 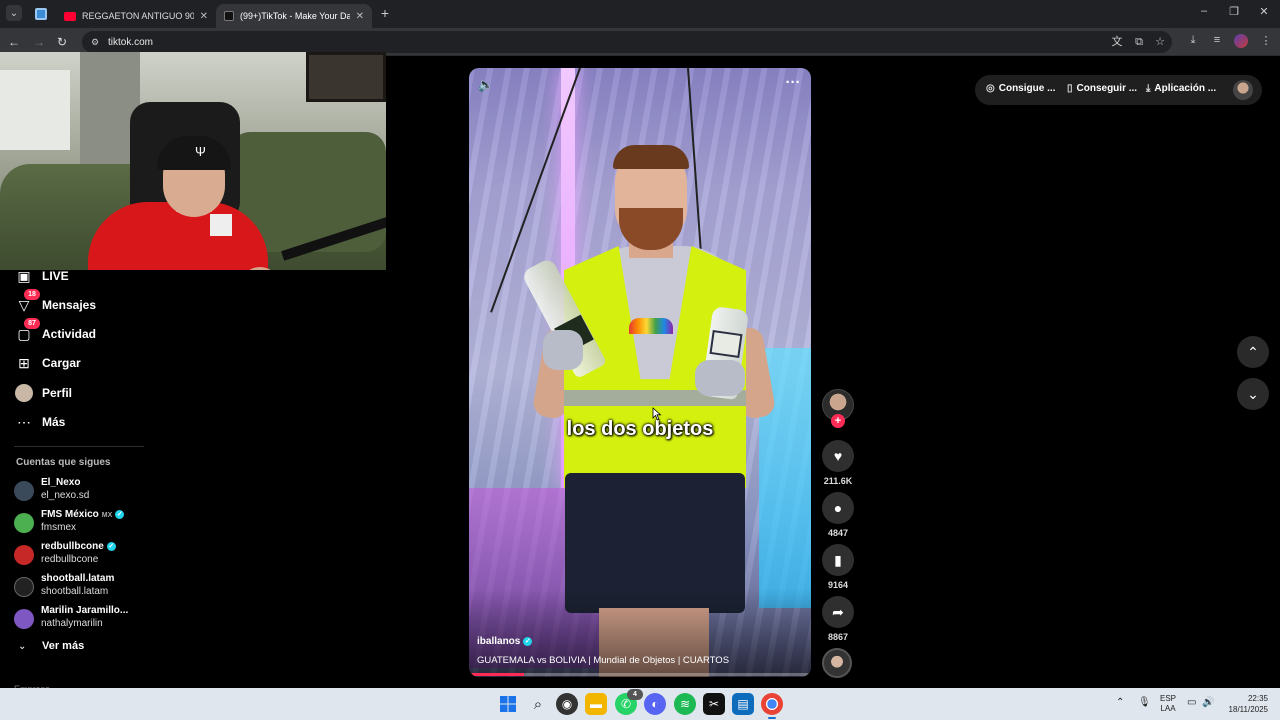 What do you see at coordinates (1120, 702) in the screenshot?
I see `tray-overflow-icon: ⌃` at bounding box center [1120, 702].